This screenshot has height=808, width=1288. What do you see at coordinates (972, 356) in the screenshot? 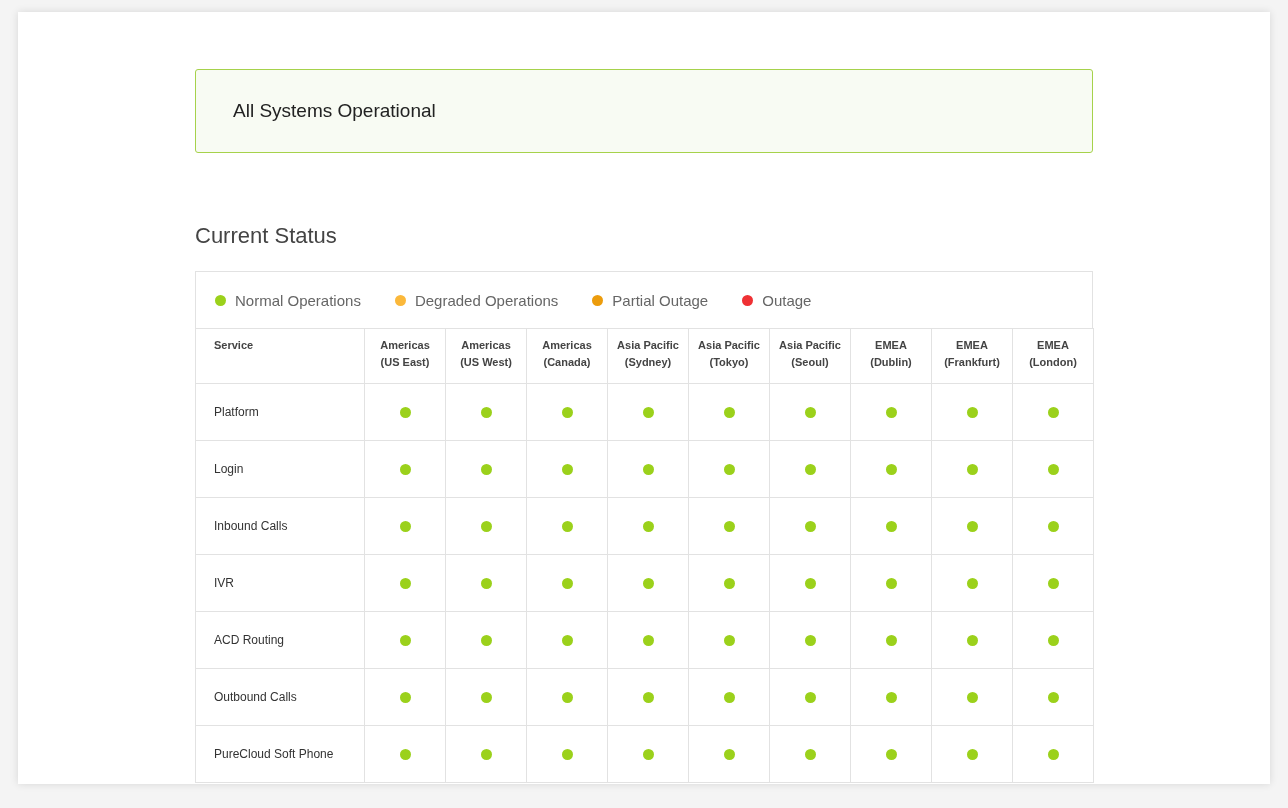
I see `column-header: EMEA (Frankfurt)` at bounding box center [972, 356].